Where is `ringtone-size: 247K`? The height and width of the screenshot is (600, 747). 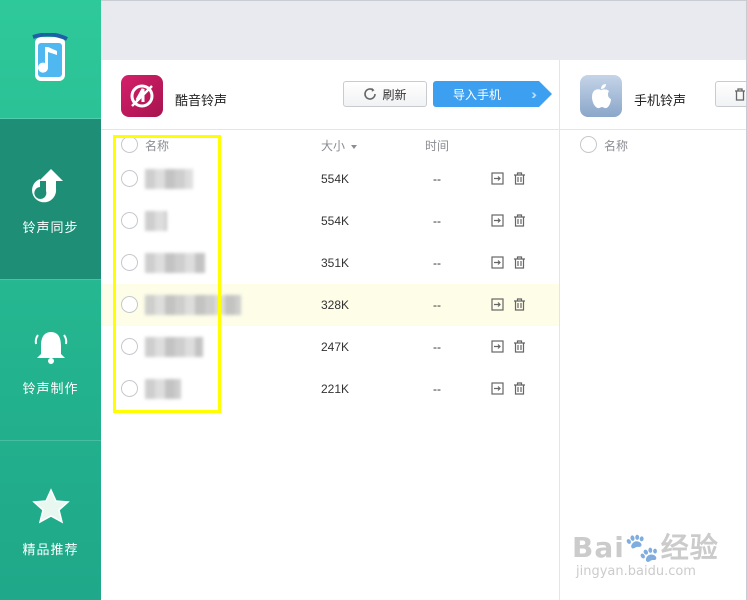 ringtone-size: 247K is located at coordinates (335, 347).